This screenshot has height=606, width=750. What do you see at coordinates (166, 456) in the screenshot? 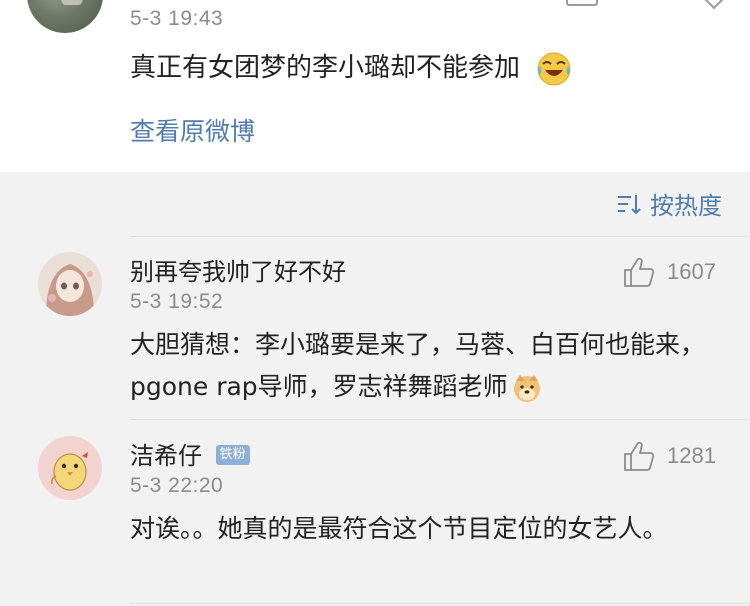
I see `commenter-username: 洁希仔` at bounding box center [166, 456].